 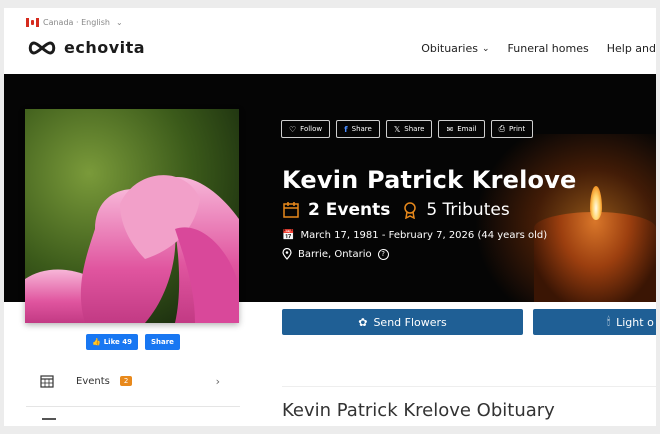 I want to click on brand-logo: echovita, so click(x=85, y=47).